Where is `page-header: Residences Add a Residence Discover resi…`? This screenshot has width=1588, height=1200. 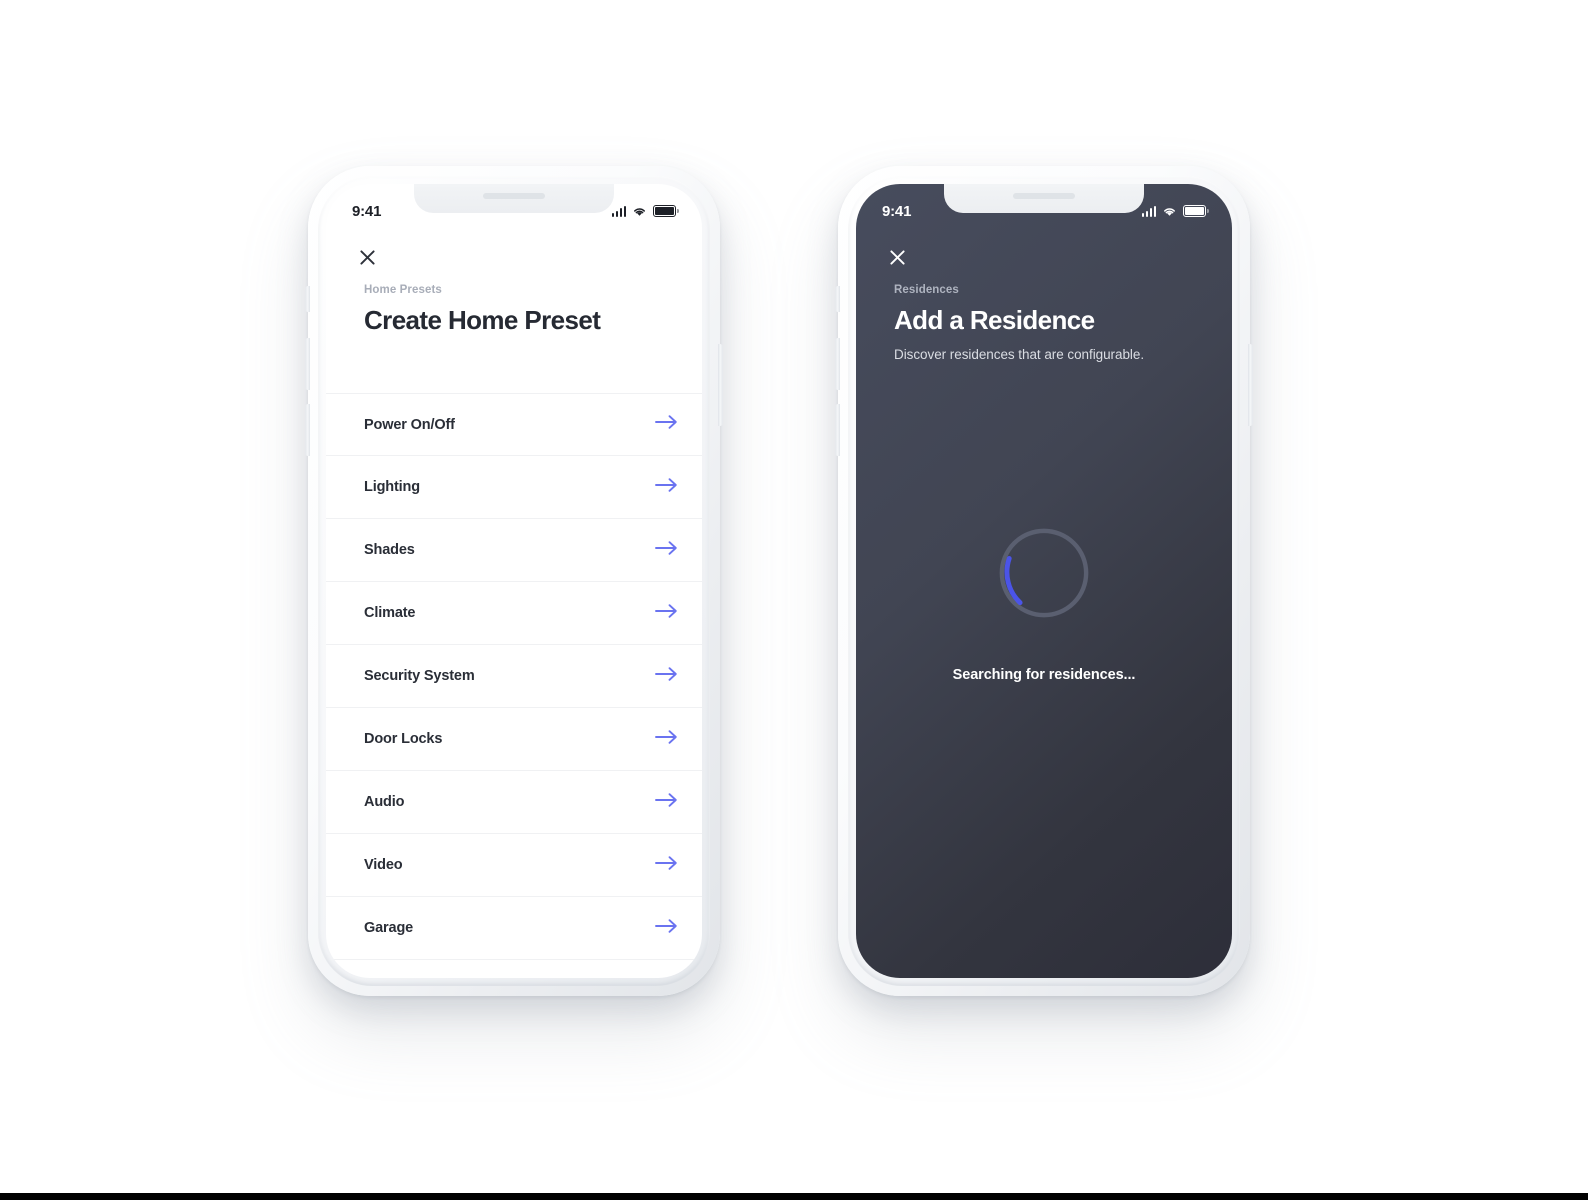 page-header: Residences Add a Residence Discover resi… is located at coordinates (1048, 323).